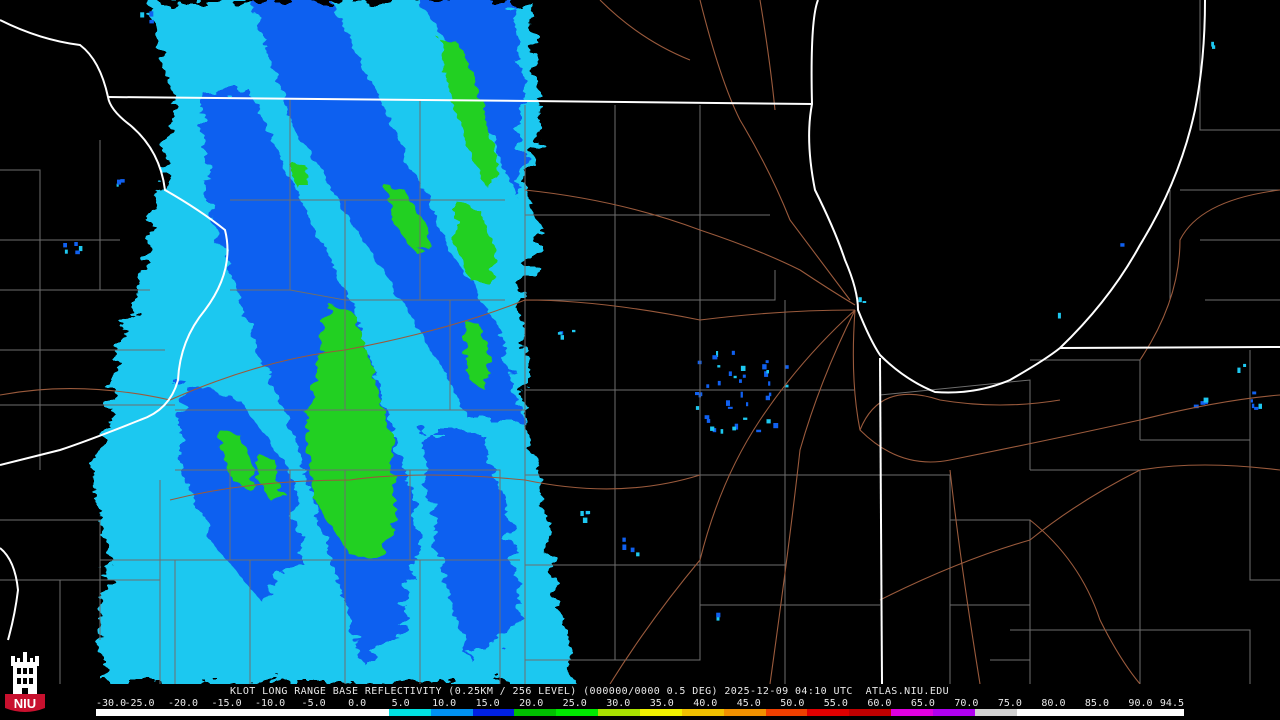 The height and width of the screenshot is (720, 1280). Describe the element at coordinates (487, 703) in the screenshot. I see `scale-label: 15.0` at that location.